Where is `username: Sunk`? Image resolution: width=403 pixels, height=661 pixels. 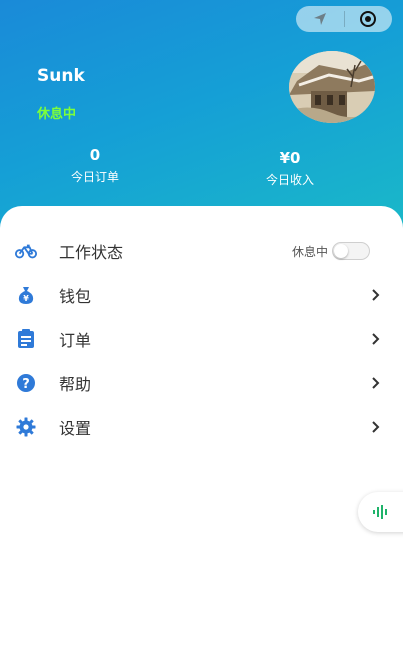 username: Sunk is located at coordinates (61, 76).